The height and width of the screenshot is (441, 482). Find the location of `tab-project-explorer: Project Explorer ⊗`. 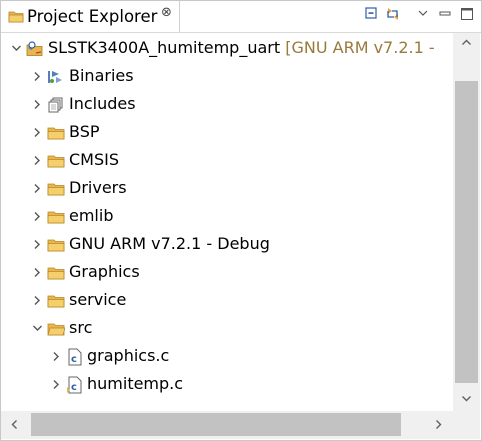

tab-project-explorer: Project Explorer ⊗ is located at coordinates (90, 16).